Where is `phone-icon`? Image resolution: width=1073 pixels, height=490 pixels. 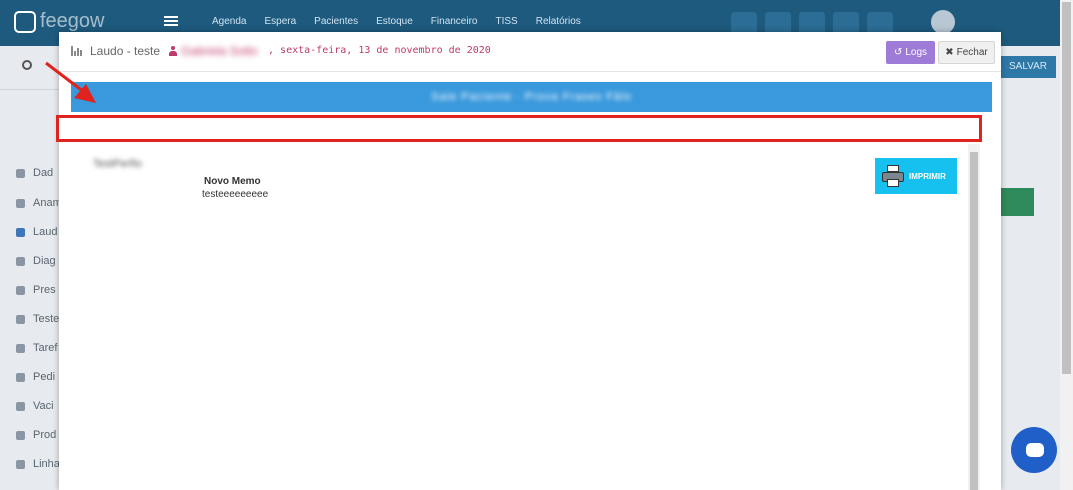 phone-icon is located at coordinates (744, 23).